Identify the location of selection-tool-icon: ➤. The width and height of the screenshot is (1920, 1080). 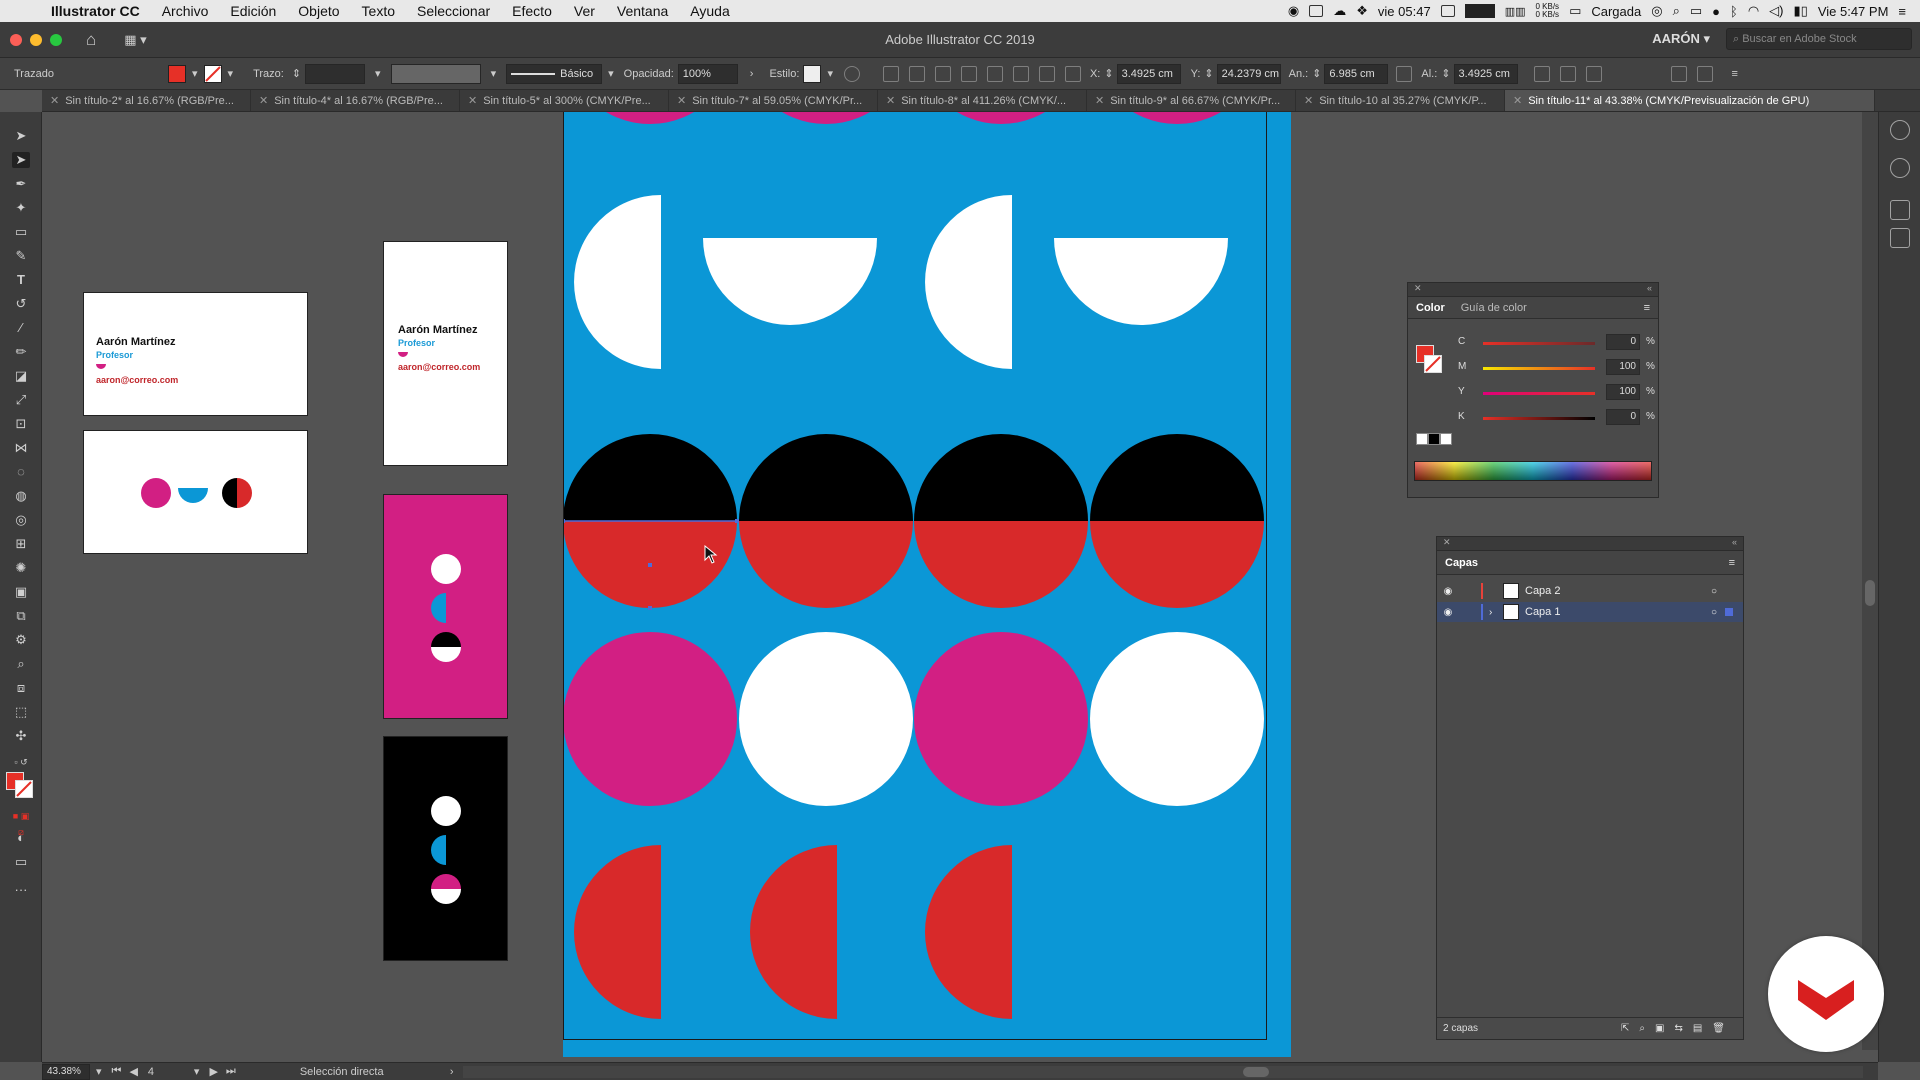
(21, 136).